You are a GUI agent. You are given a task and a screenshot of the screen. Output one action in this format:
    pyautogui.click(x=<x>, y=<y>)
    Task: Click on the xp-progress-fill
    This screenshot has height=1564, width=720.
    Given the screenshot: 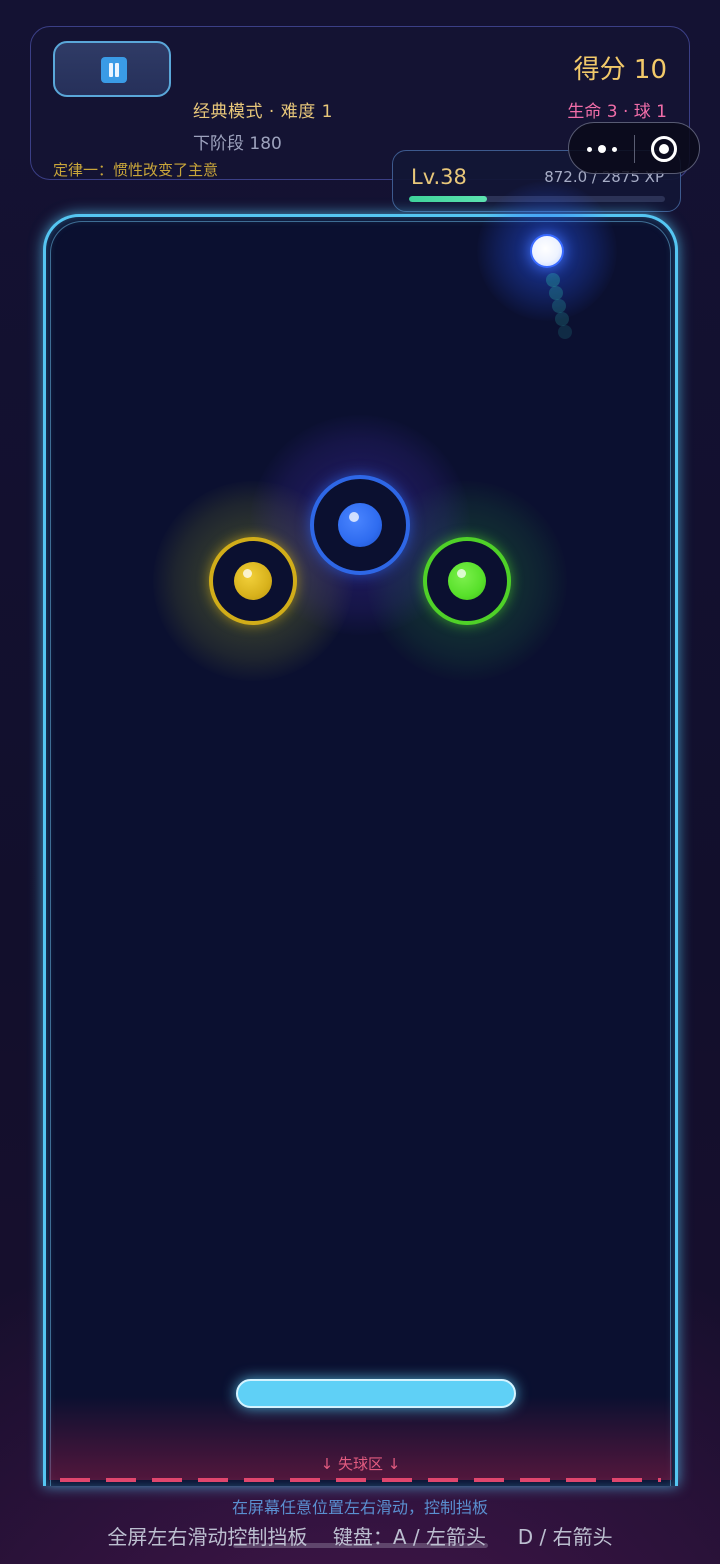 What is the action you would take?
    pyautogui.click(x=448, y=199)
    